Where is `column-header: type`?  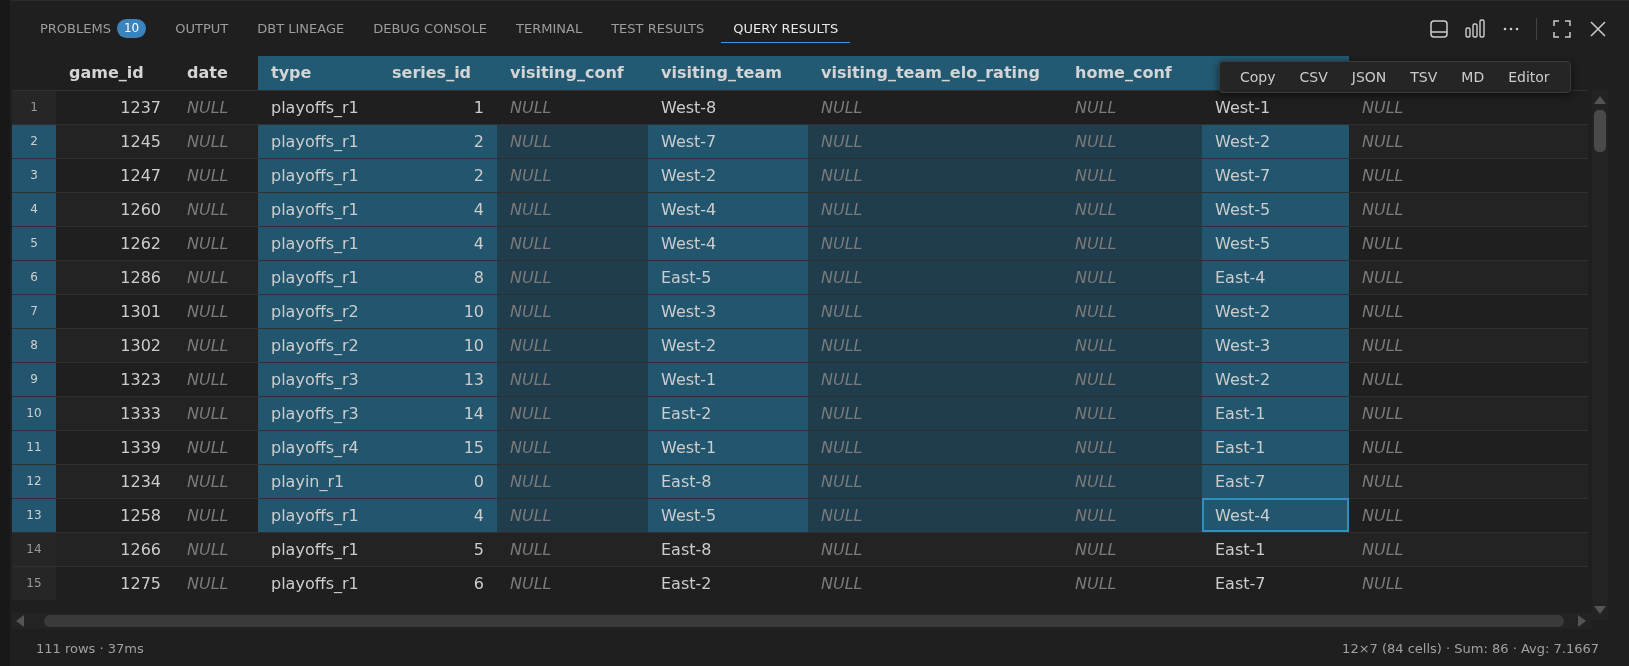 column-header: type is located at coordinates (318, 73).